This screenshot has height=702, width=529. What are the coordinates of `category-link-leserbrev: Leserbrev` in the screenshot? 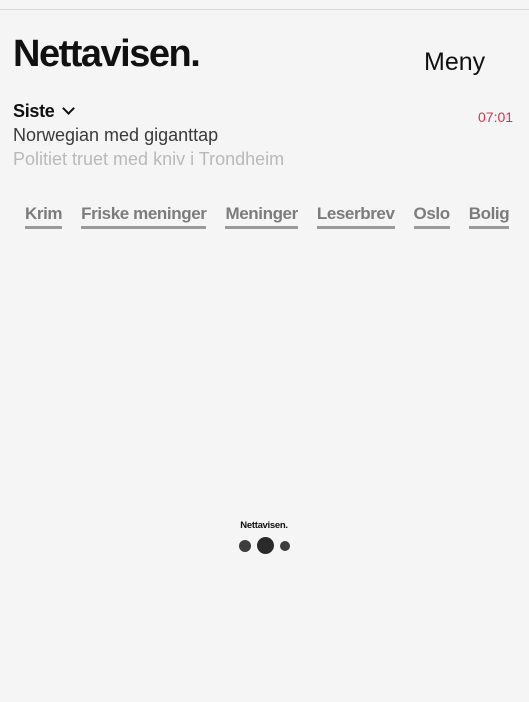 It's located at (355, 216).